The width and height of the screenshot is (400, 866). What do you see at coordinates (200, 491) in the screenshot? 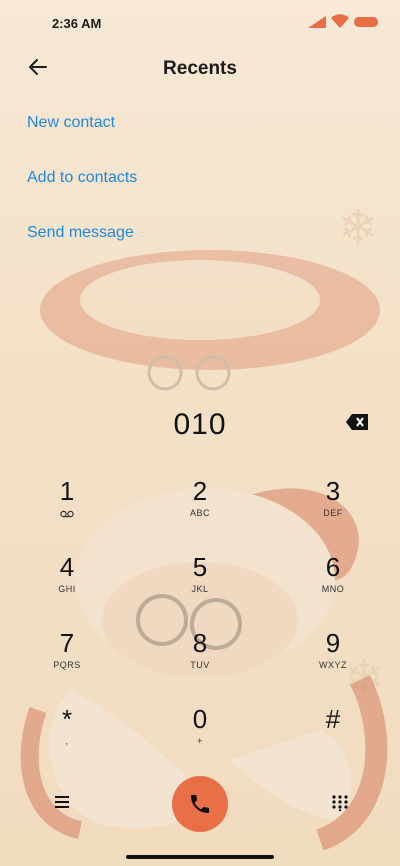
I see `key-digit: 2` at bounding box center [200, 491].